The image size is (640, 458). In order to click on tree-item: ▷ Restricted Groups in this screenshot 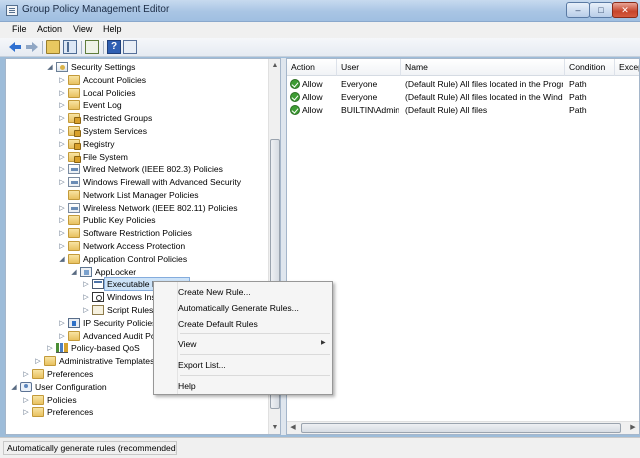, I will do `click(137, 118)`.